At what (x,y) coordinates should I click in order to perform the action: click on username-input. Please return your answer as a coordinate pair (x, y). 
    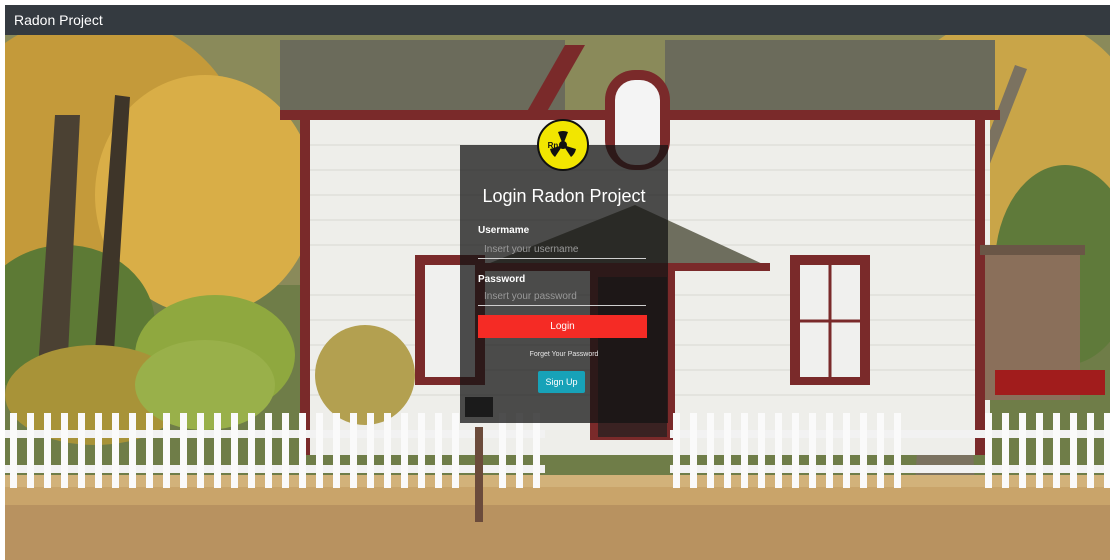
    Looking at the image, I should click on (562, 250).